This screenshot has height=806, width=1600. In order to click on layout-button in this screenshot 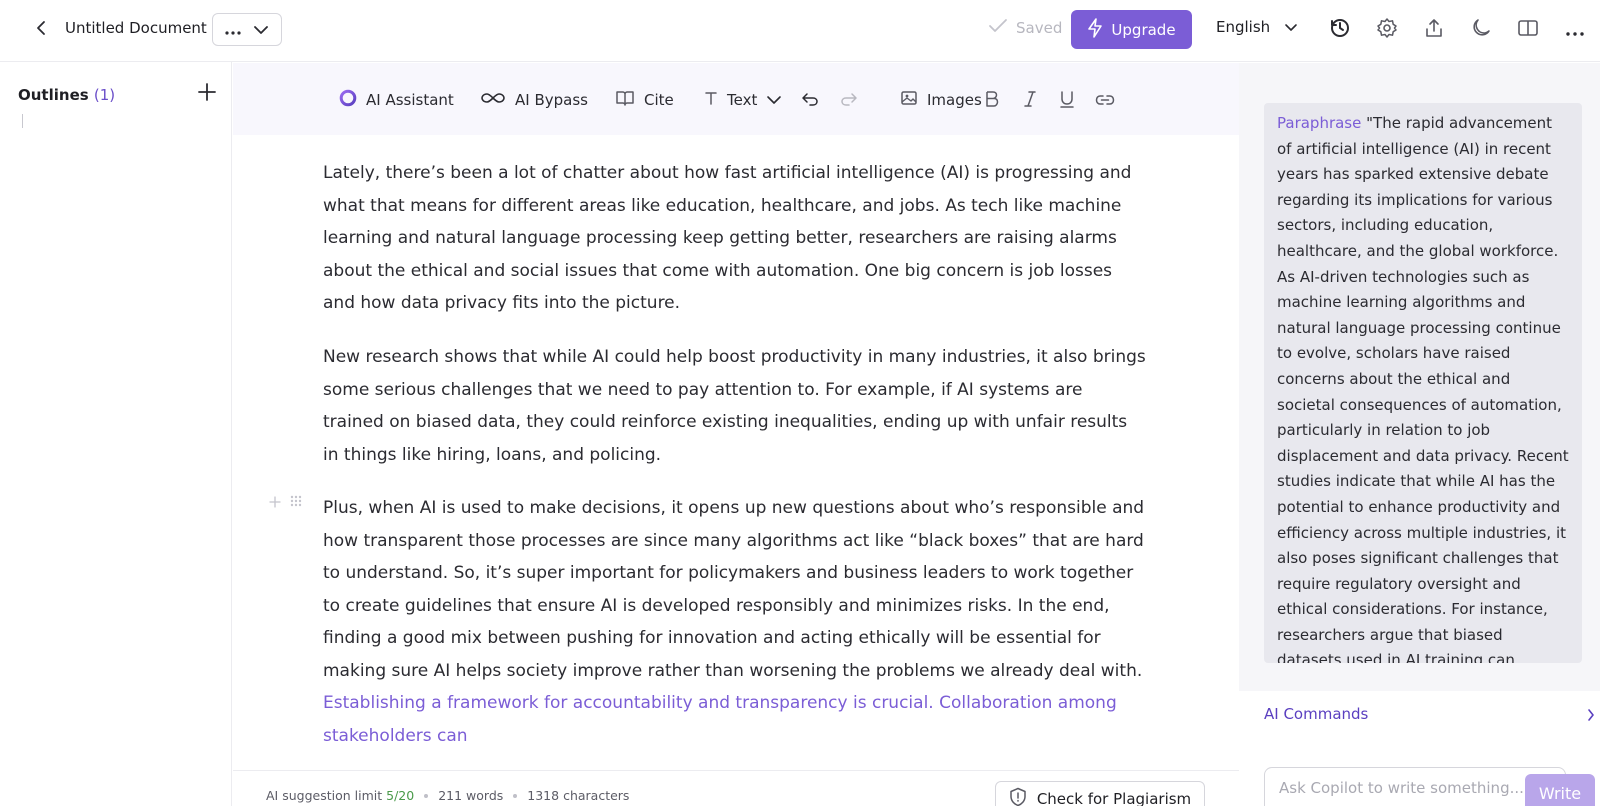, I will do `click(1528, 30)`.